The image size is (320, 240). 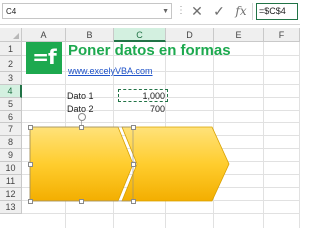 I want to click on chevron-down-icon: ▼, so click(x=165, y=12).